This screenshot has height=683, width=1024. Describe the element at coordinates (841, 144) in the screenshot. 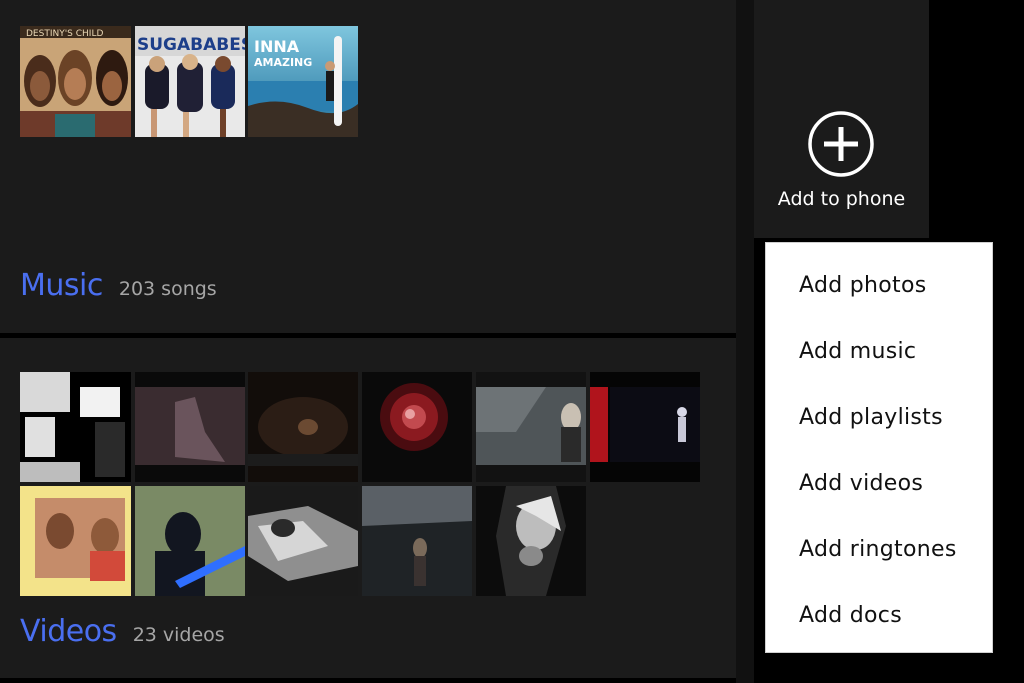

I see `plus-circle-icon` at that location.